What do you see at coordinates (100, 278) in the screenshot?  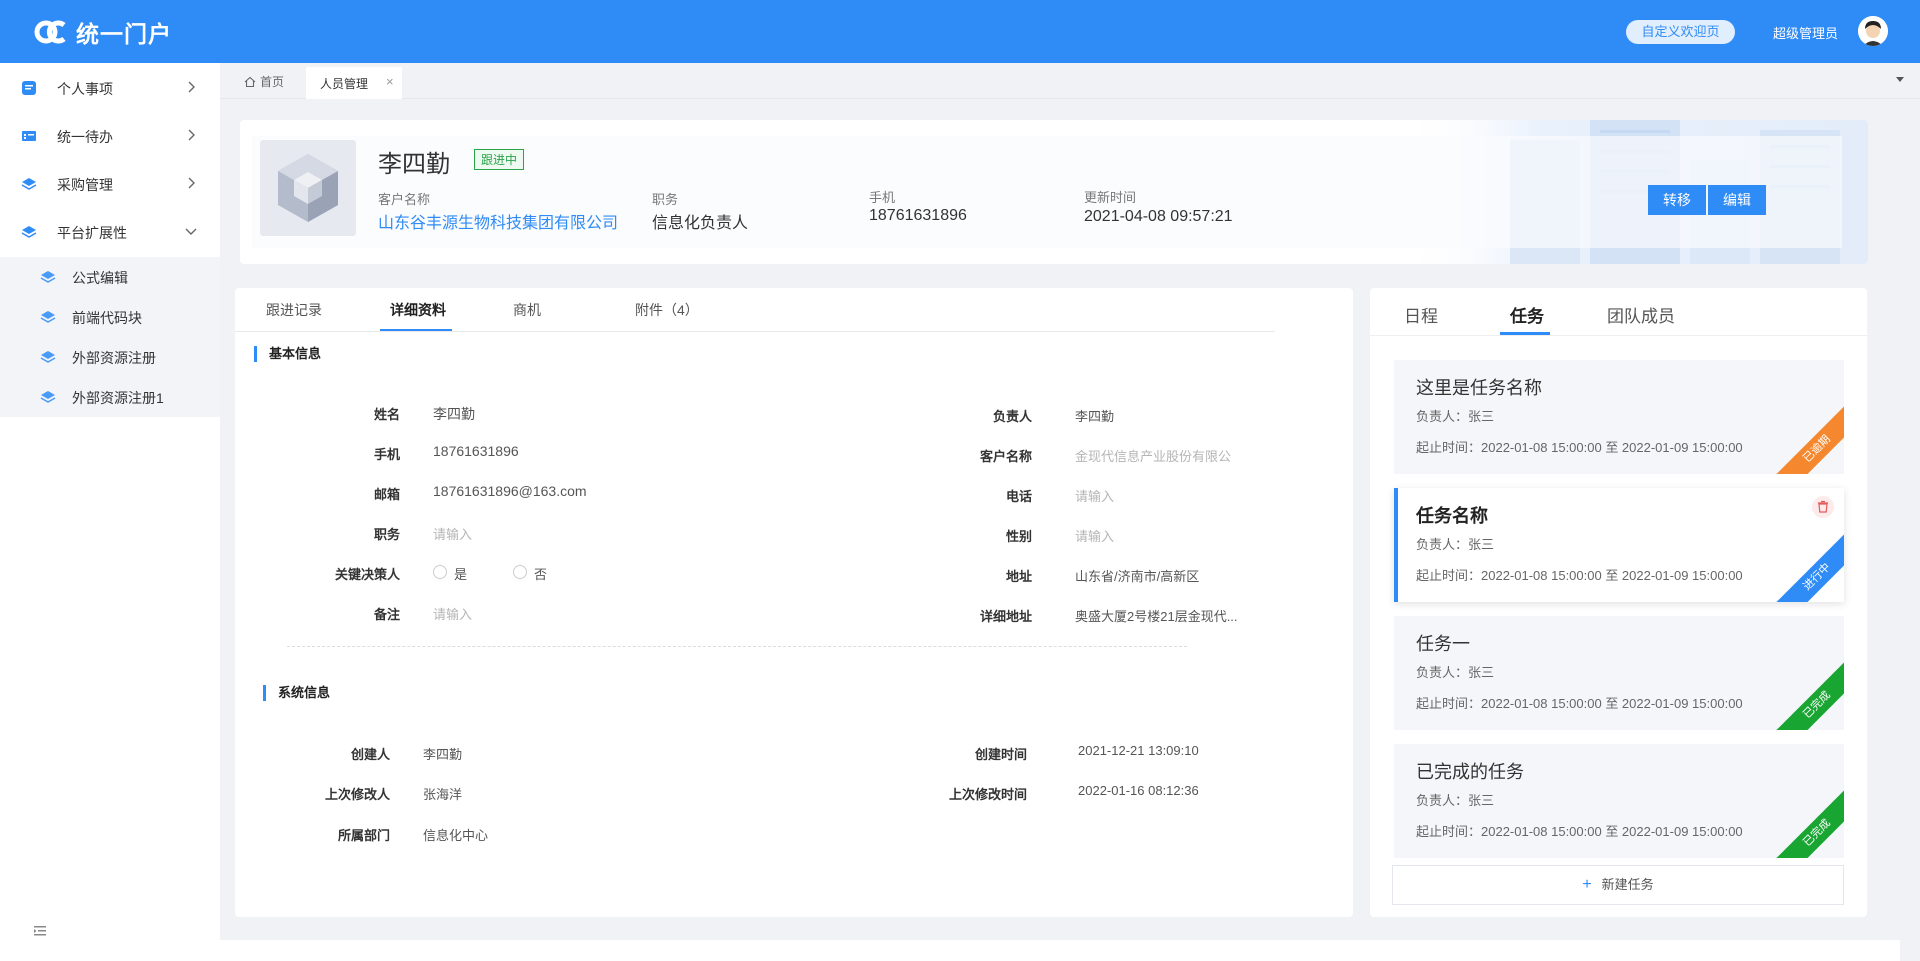 I see `sidebar-subitem-label: 公式编辑` at bounding box center [100, 278].